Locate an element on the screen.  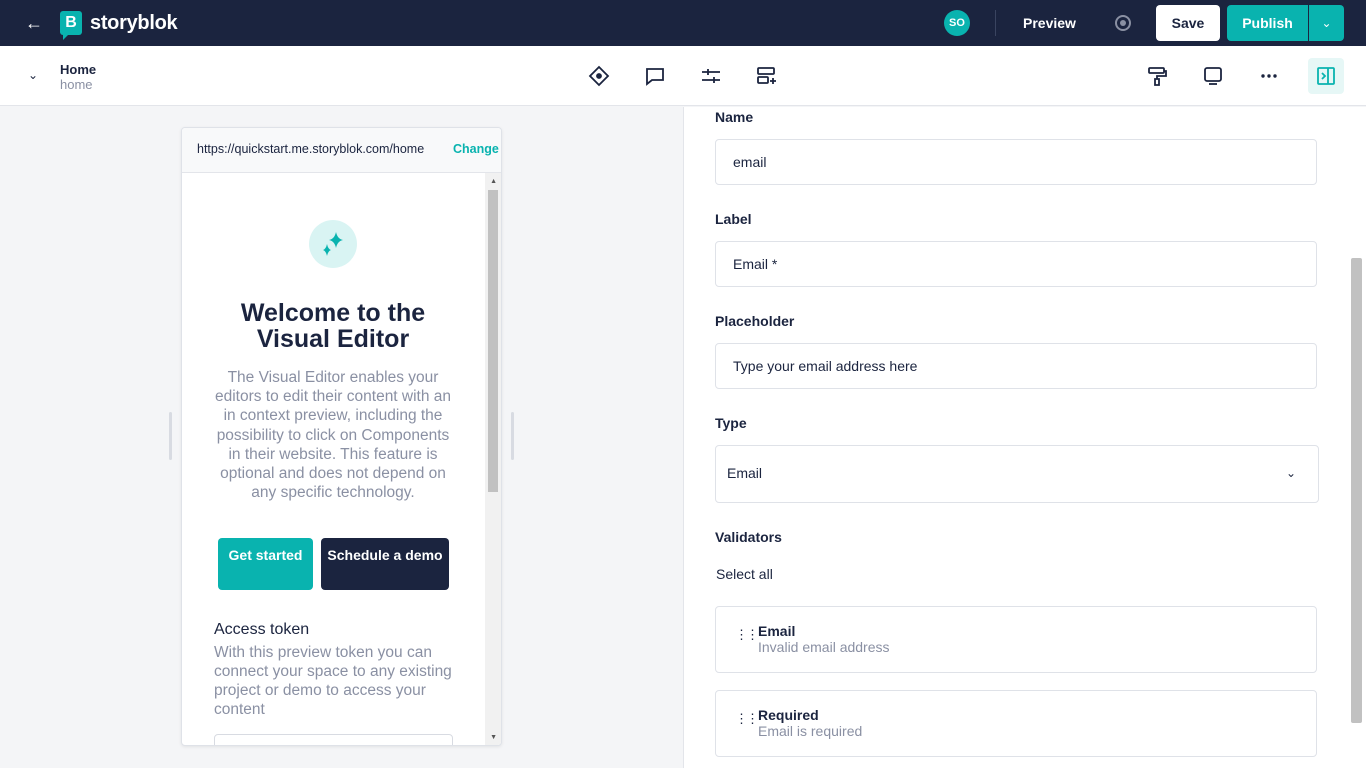
validators-label: Validators is located at coordinates (748, 537).